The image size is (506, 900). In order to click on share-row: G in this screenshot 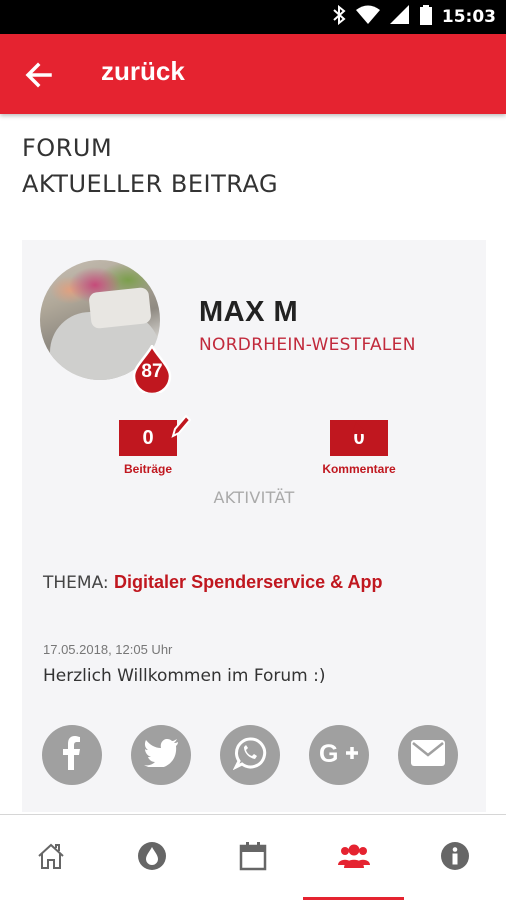, I will do `click(250, 755)`.